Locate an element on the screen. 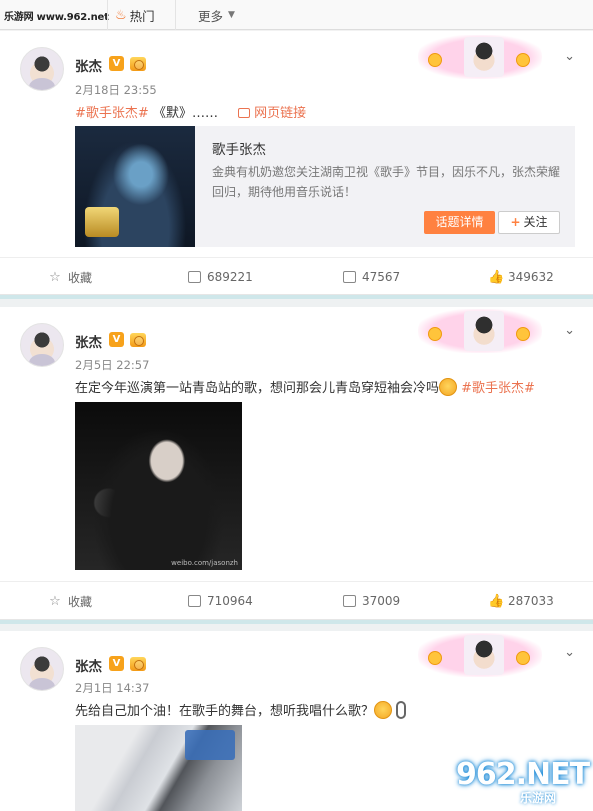 The image size is (593, 811). like-button: 👍 349632 is located at coordinates (521, 277).